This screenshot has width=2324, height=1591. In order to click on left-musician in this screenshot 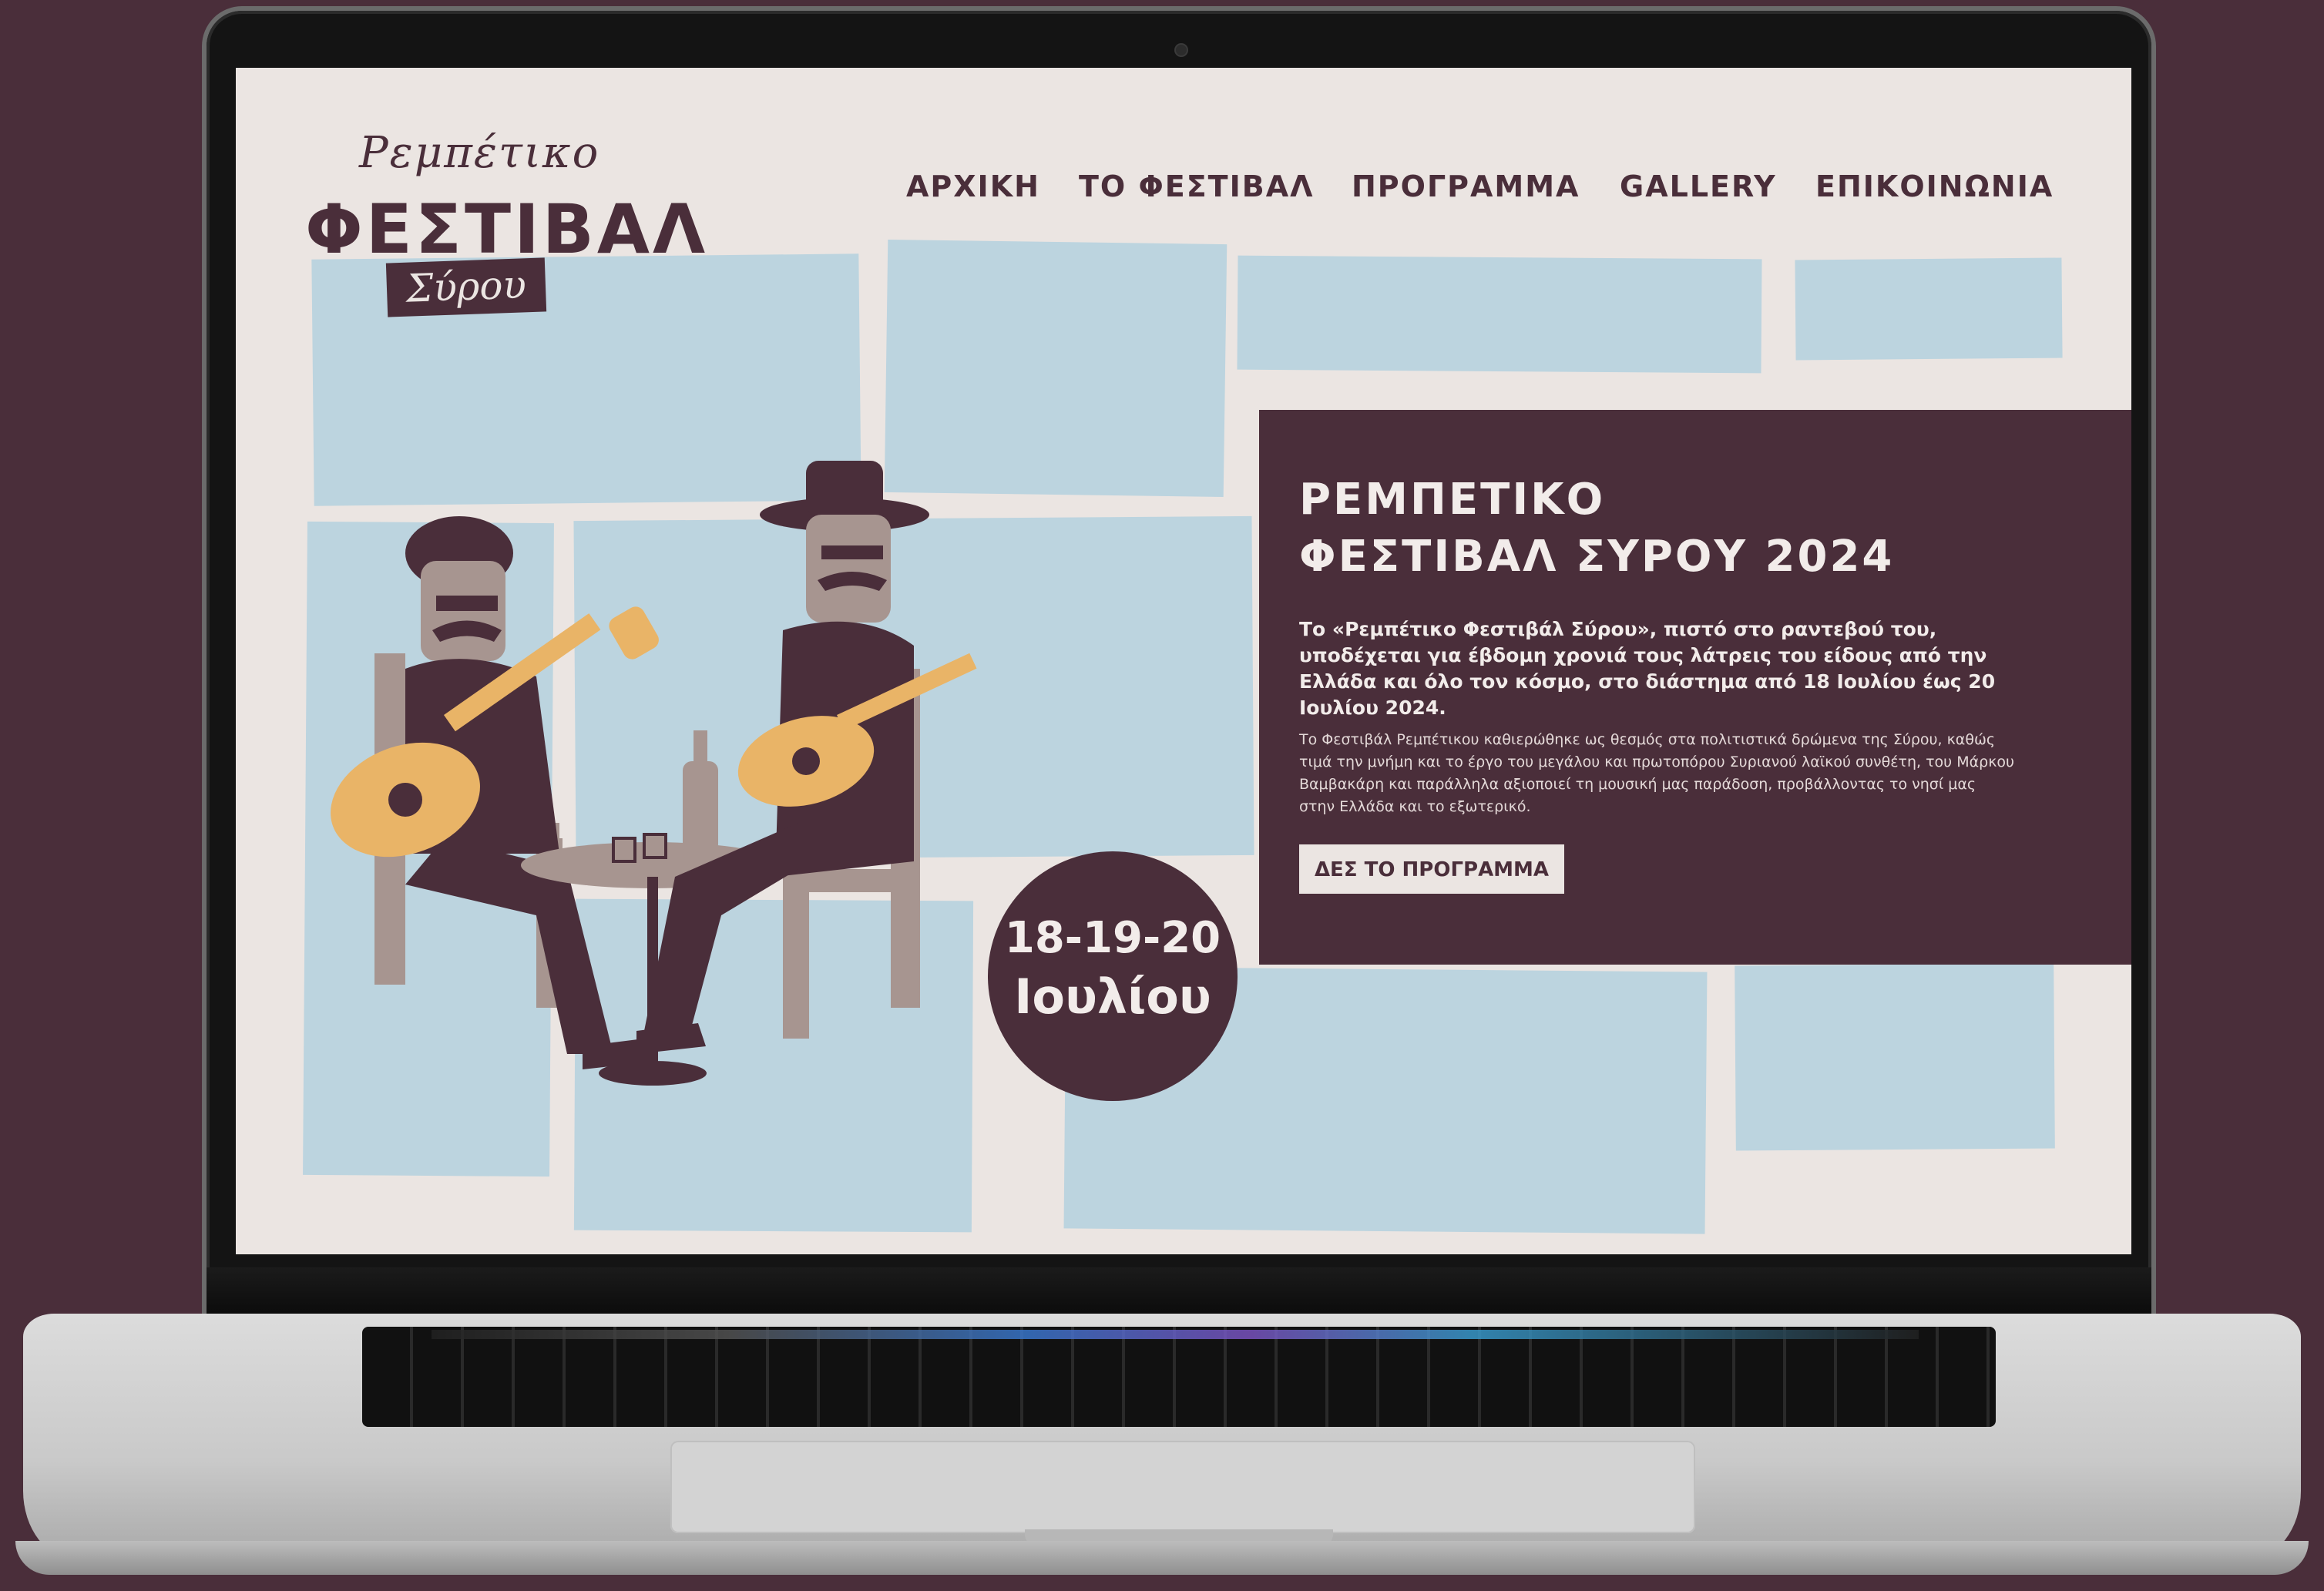, I will do `click(495, 793)`.